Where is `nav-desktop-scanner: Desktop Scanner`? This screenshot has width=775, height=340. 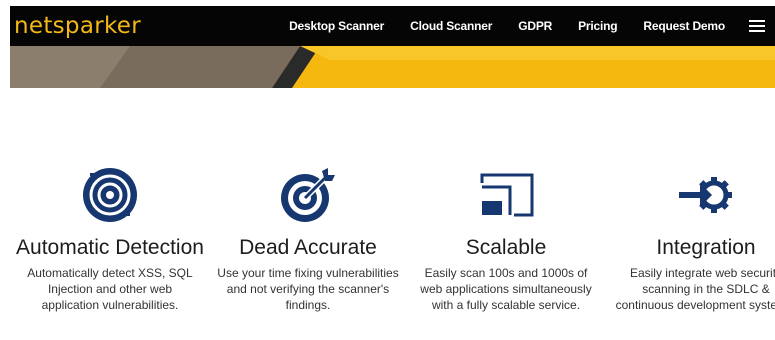 nav-desktop-scanner: Desktop Scanner is located at coordinates (336, 26).